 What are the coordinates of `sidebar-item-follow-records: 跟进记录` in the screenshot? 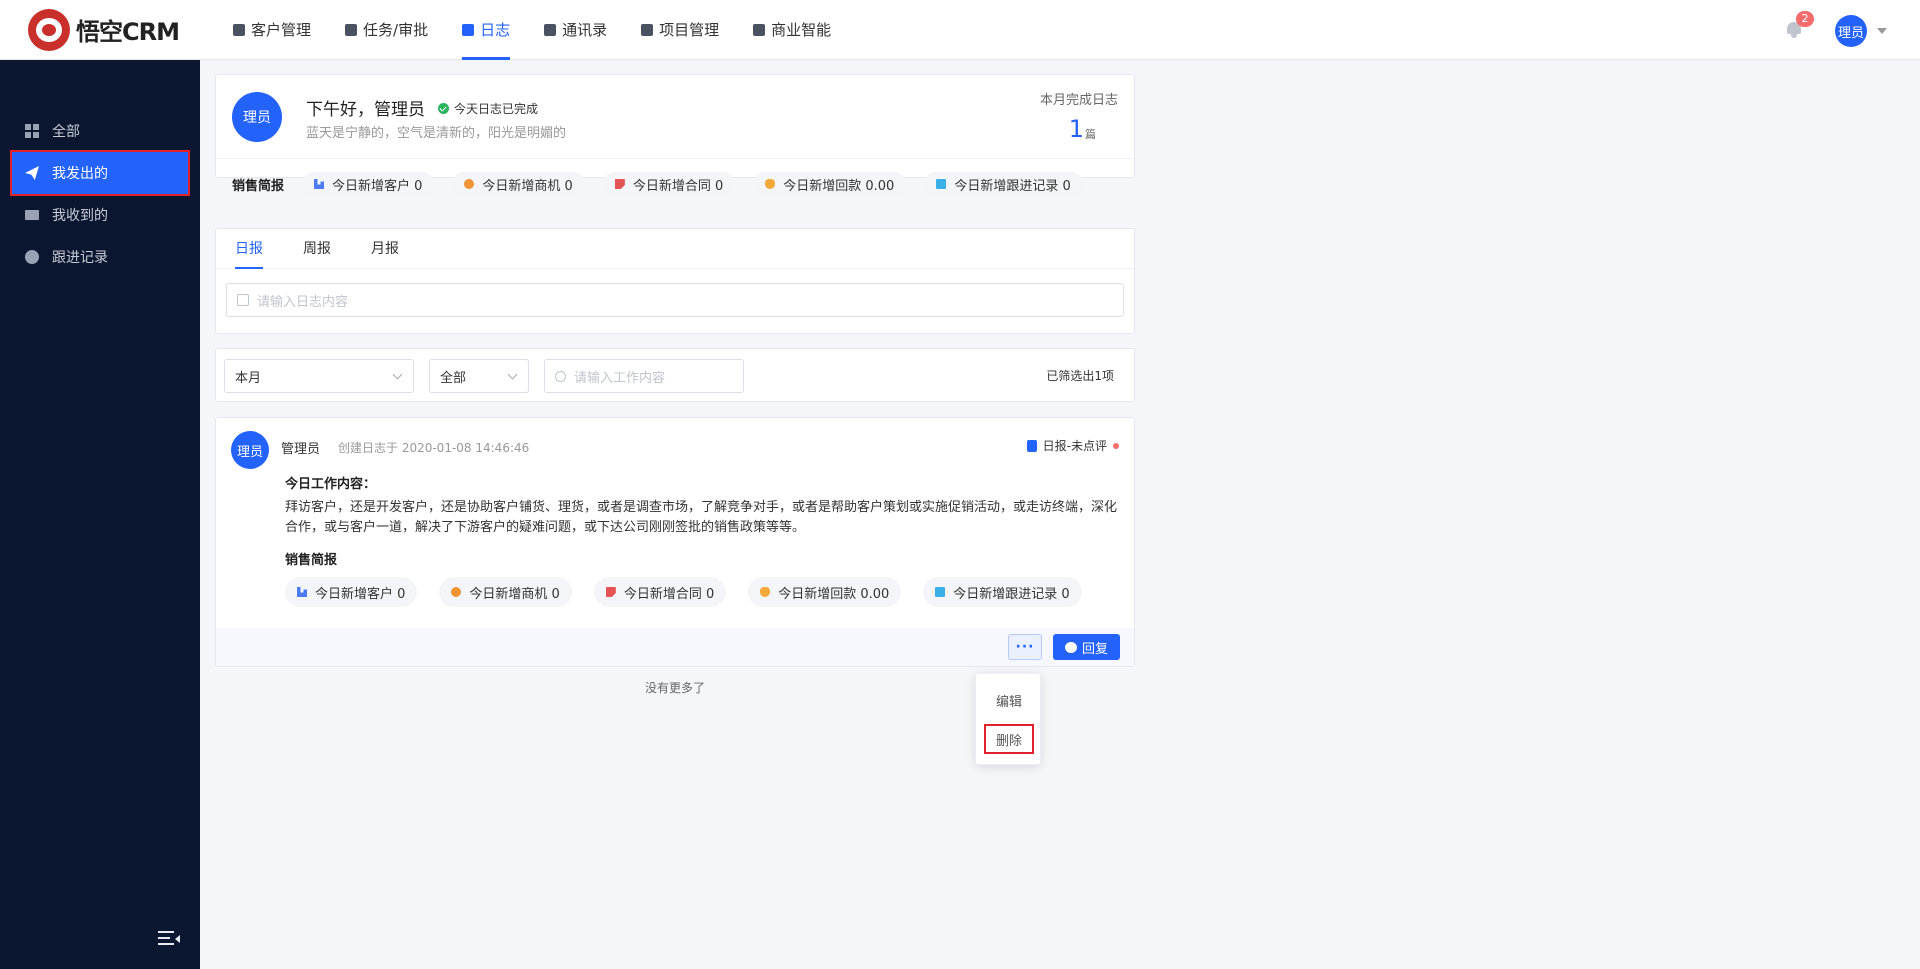 It's located at (100, 257).